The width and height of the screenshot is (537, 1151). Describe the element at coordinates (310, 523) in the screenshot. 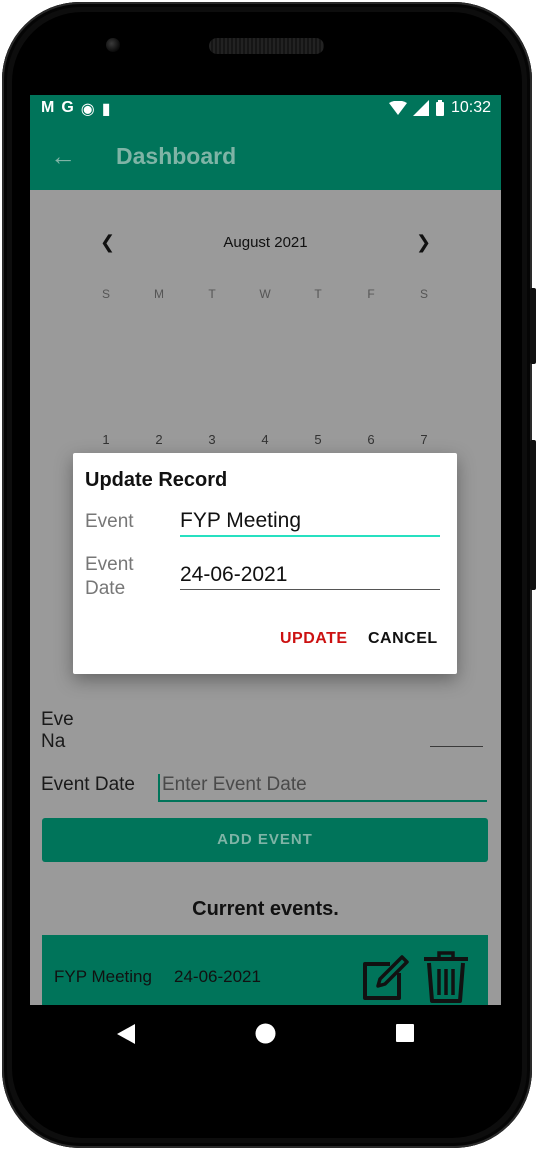

I see `dialog-event-input: FYP Meeting` at that location.